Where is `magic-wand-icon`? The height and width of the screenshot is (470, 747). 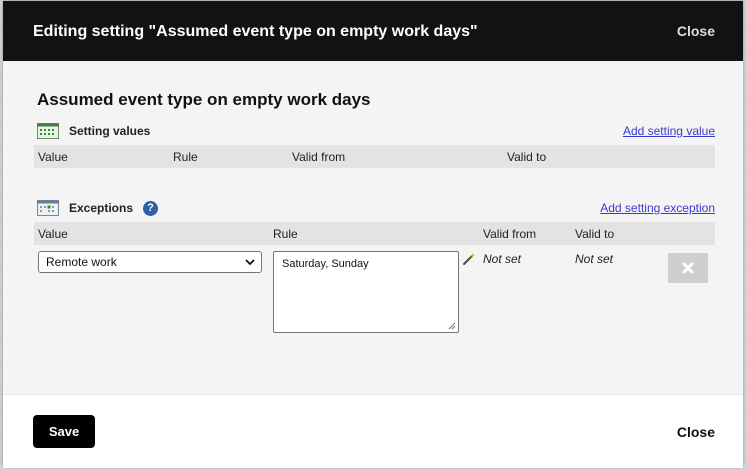
magic-wand-icon is located at coordinates (469, 259).